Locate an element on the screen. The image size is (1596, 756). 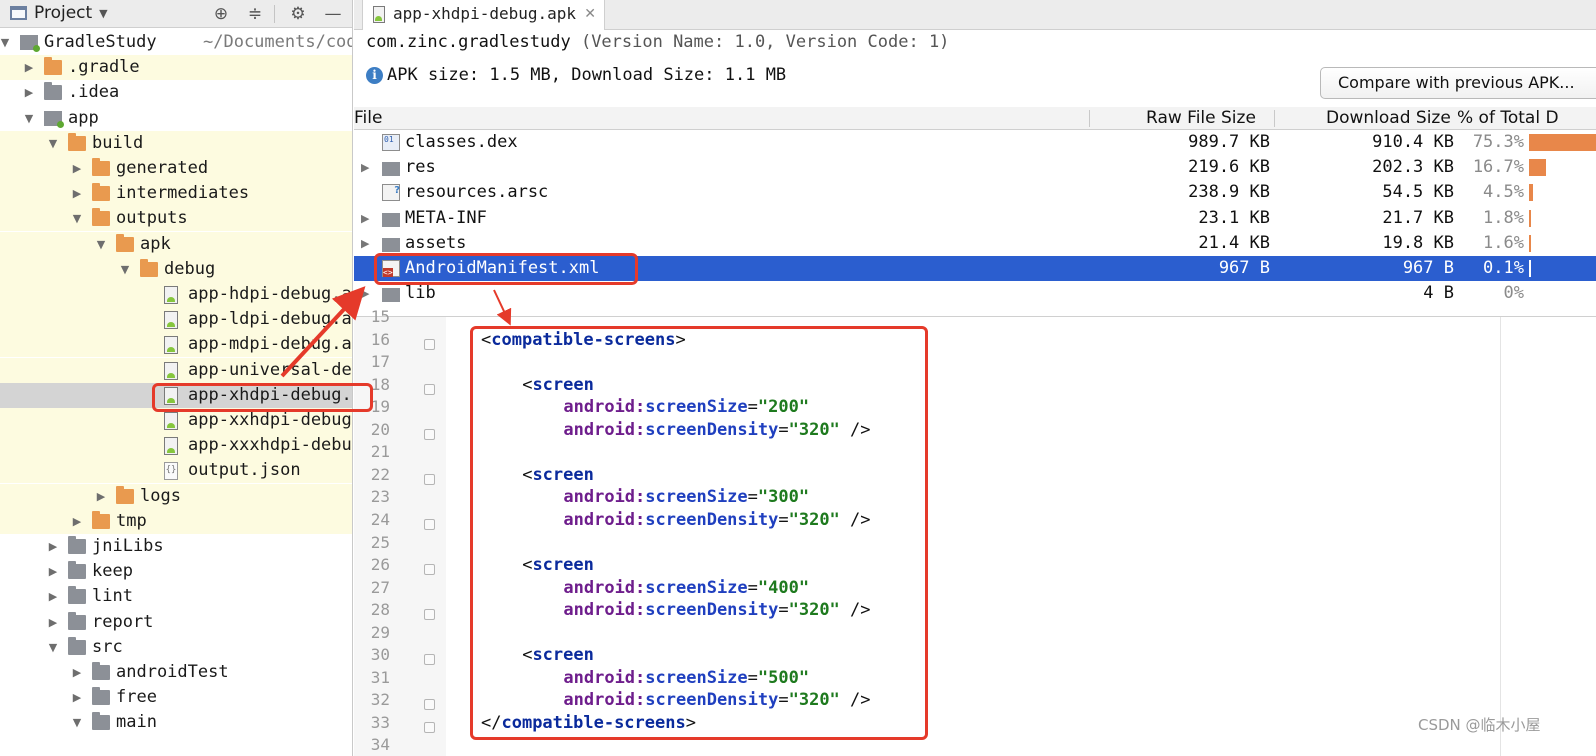
percent-of-total: 0.1% is located at coordinates (1503, 268).